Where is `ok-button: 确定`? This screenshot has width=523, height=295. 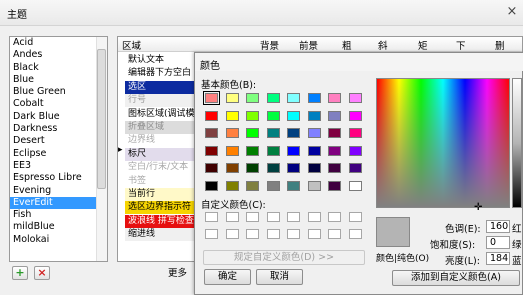
ok-button: 确定 is located at coordinates (227, 277).